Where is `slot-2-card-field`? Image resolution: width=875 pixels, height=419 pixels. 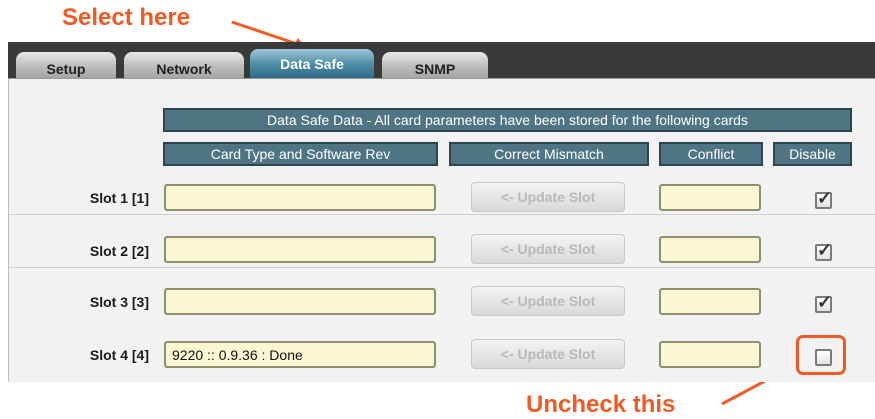
slot-2-card-field is located at coordinates (300, 249).